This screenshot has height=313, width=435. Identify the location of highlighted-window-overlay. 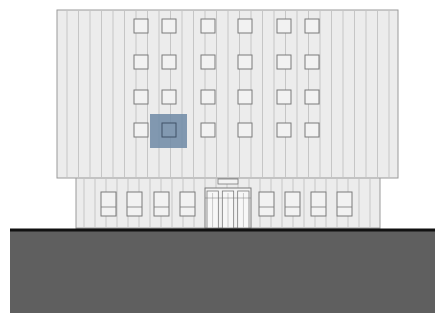
(168, 131).